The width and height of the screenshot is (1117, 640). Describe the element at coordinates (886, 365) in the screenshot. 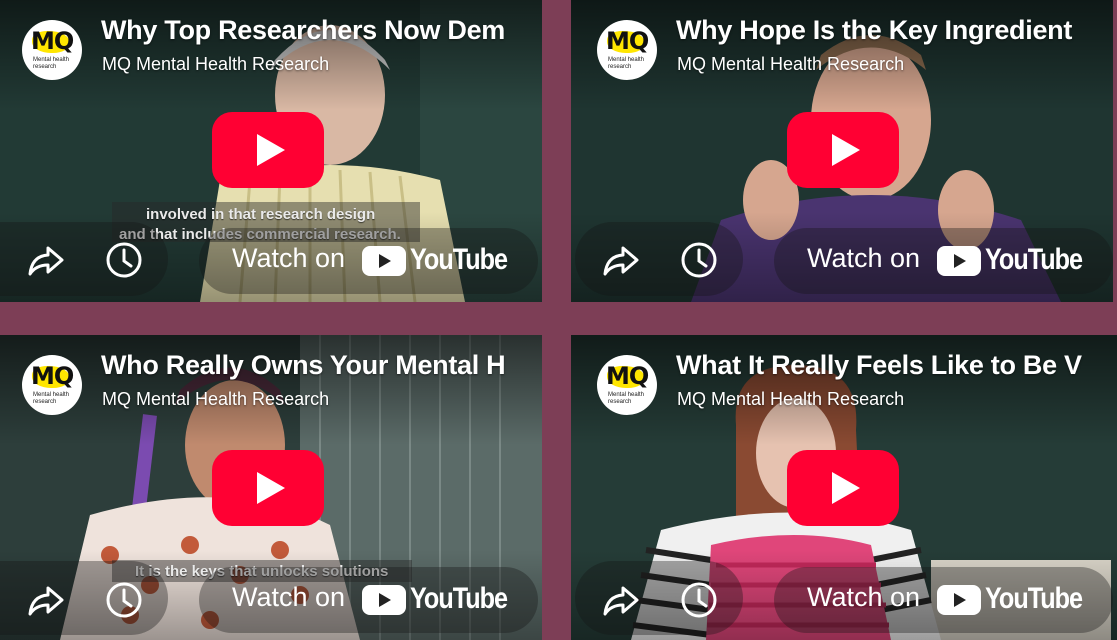

I see `video-title: What It Really Feels Like to Be V` at that location.